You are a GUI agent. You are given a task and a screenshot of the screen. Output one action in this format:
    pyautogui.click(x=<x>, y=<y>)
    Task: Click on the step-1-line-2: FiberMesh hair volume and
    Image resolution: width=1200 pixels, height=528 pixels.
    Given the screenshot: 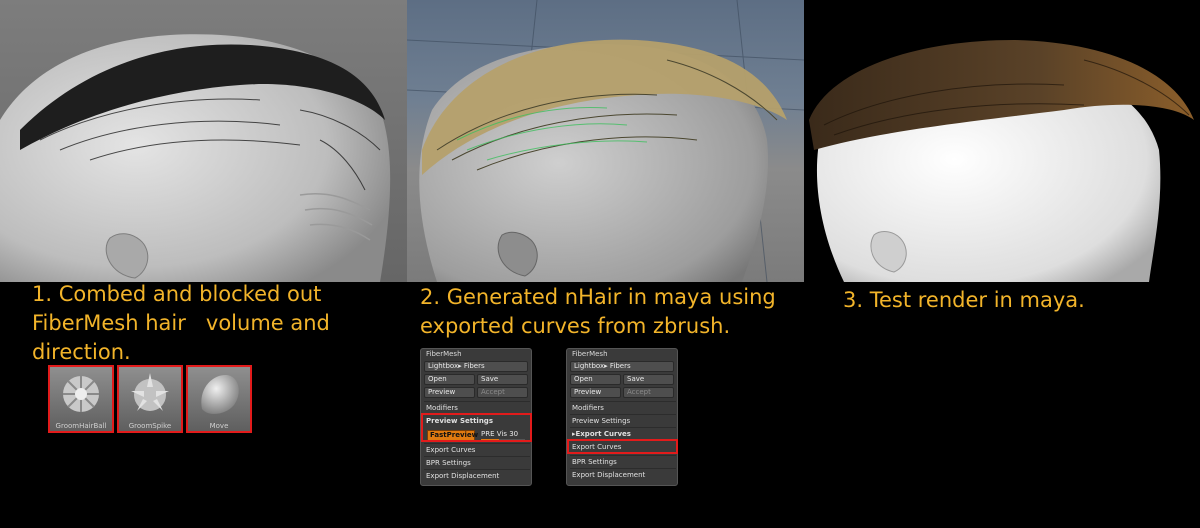 What is the action you would take?
    pyautogui.click(x=181, y=323)
    